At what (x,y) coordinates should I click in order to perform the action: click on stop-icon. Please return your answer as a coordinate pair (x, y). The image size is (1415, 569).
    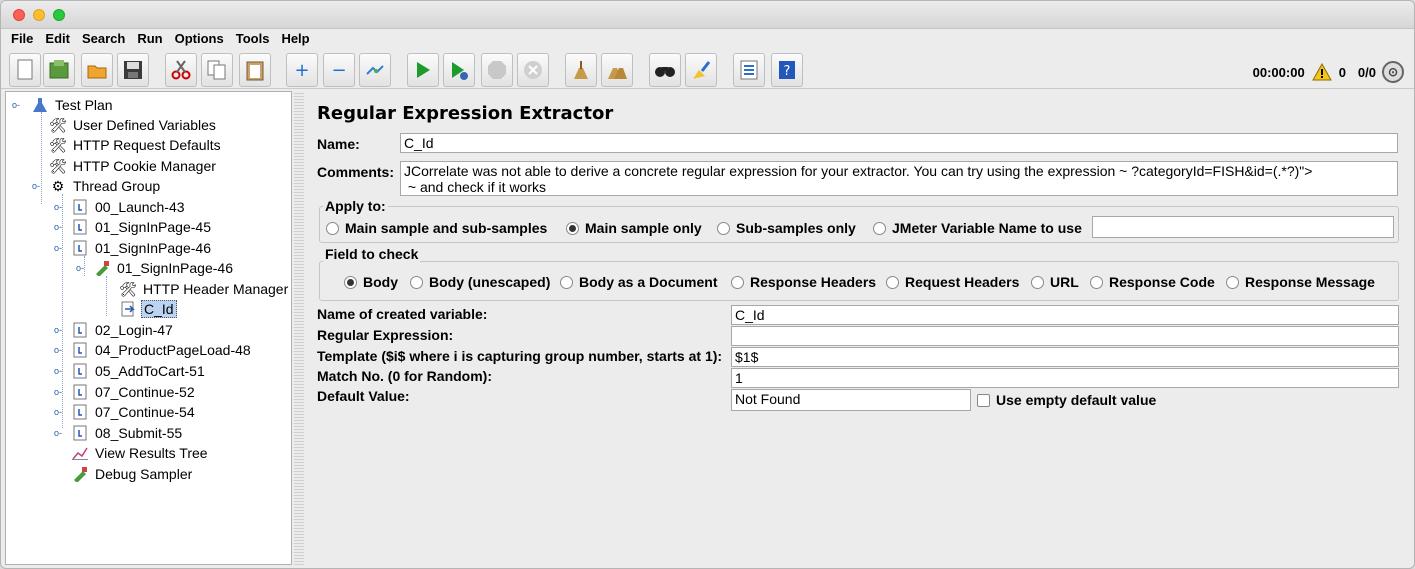
    Looking at the image, I should click on (497, 70).